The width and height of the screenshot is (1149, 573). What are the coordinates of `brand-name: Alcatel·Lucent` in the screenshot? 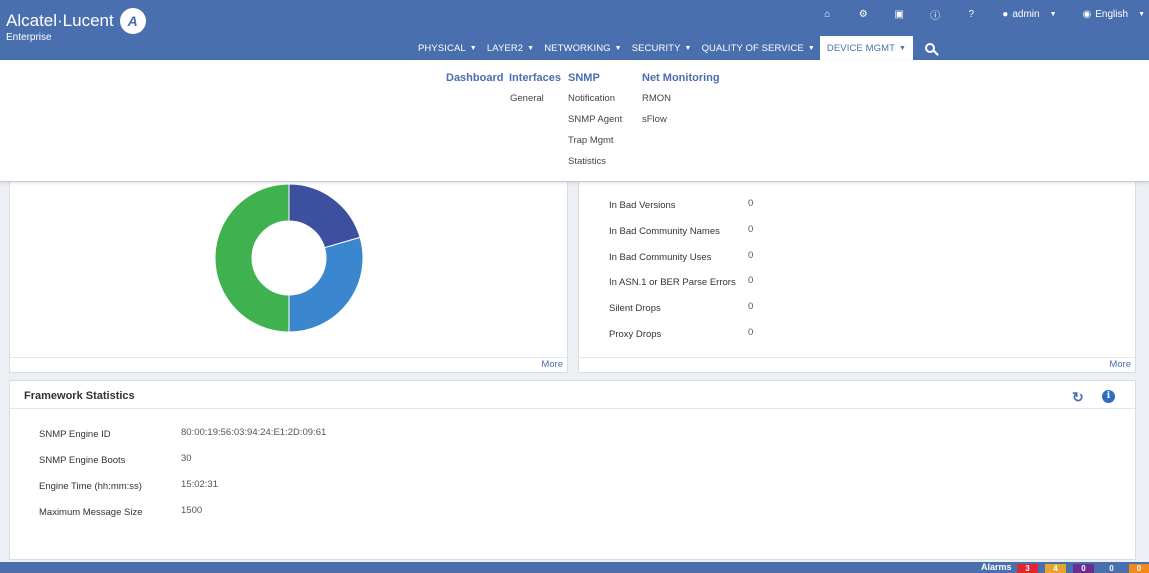 It's located at (60, 20).